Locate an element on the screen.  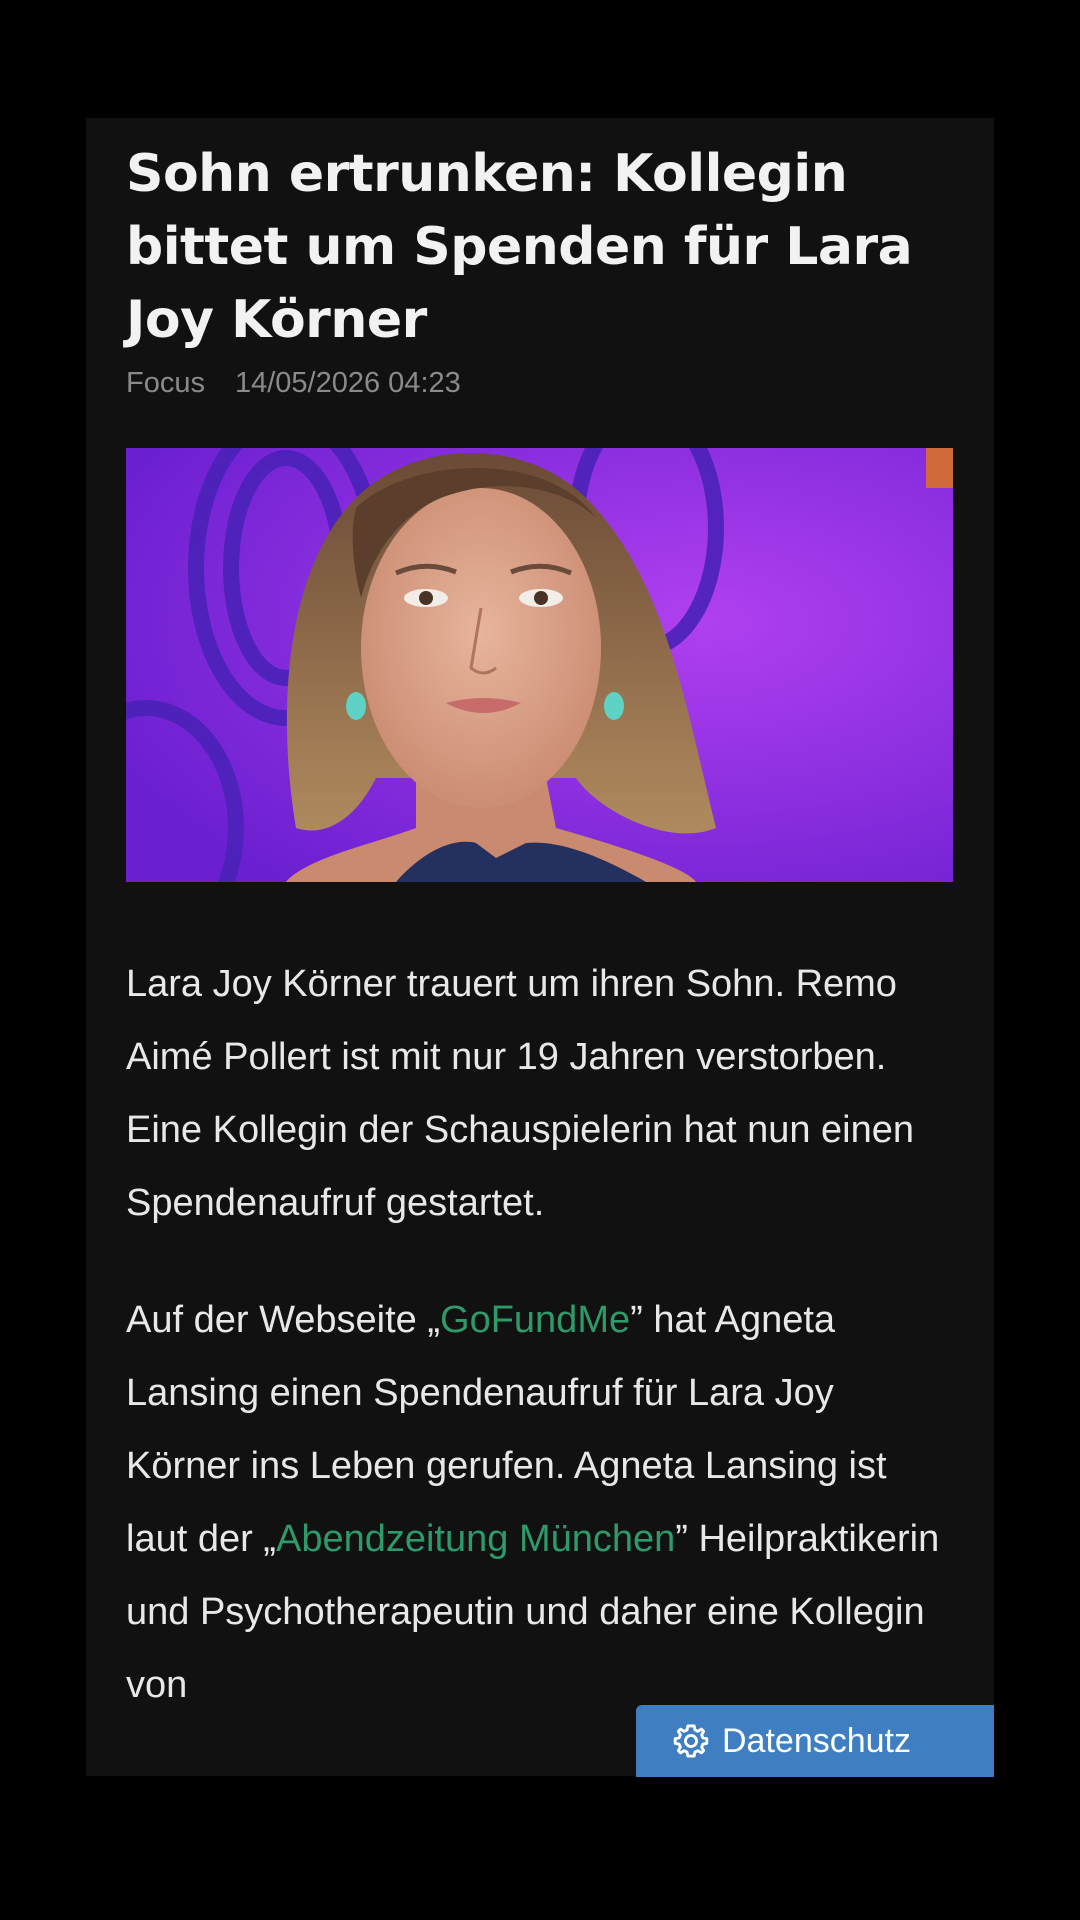
article-source: Focus is located at coordinates (165, 382).